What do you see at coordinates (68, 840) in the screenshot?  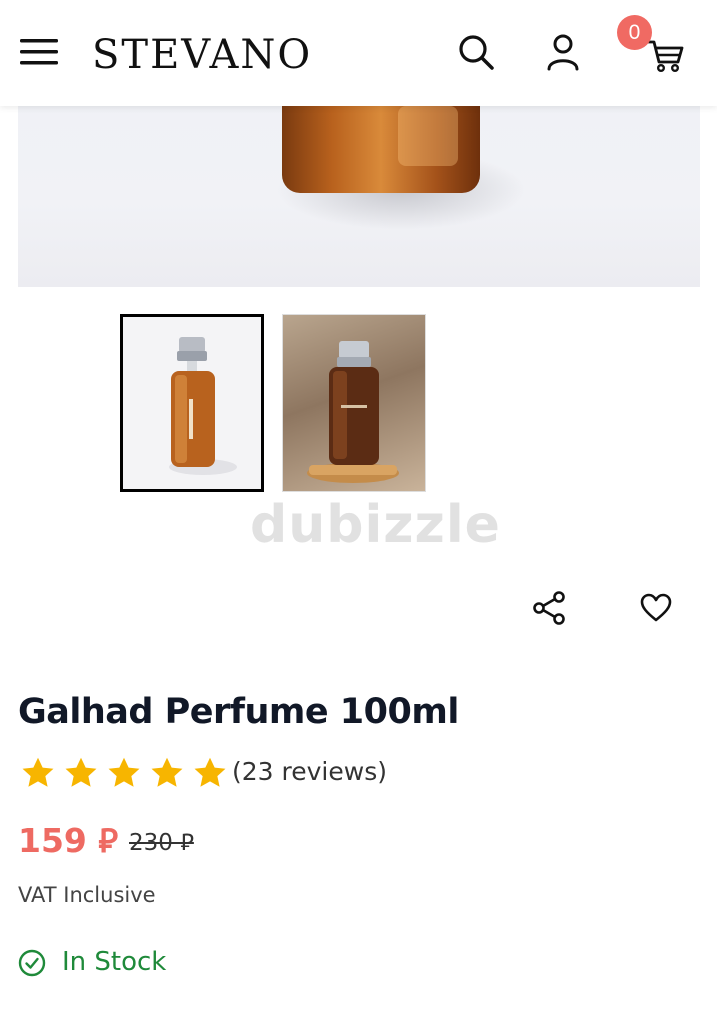 I see `sale-price: 159 ⃁` at bounding box center [68, 840].